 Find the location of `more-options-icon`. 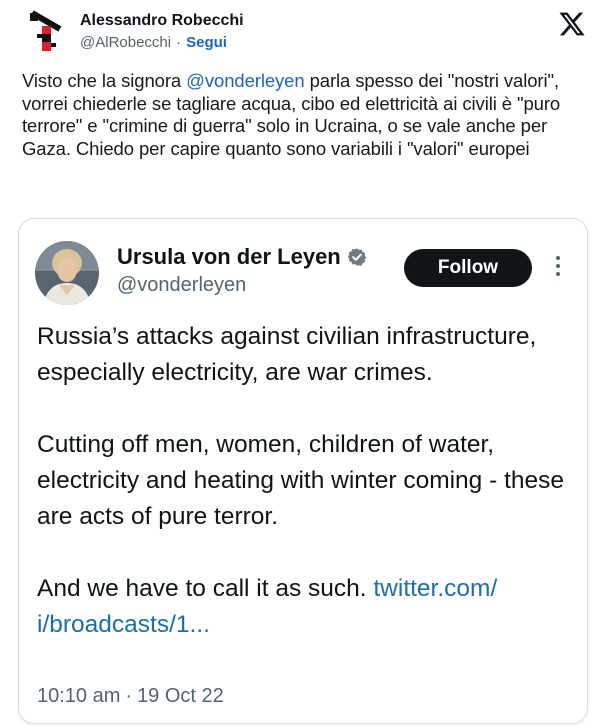

more-options-icon is located at coordinates (558, 268).